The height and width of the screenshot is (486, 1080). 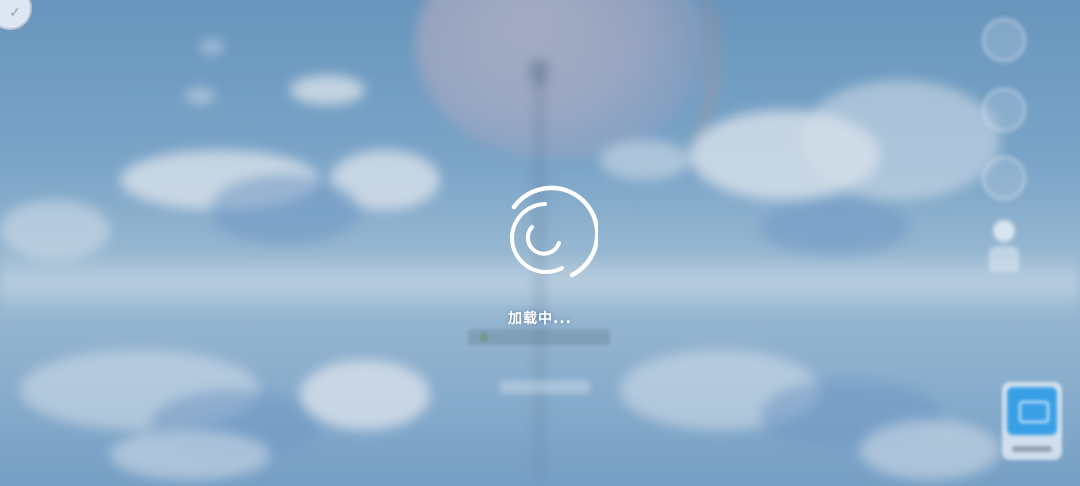 What do you see at coordinates (545, 387) in the screenshot?
I see `blurred-hint-text` at bounding box center [545, 387].